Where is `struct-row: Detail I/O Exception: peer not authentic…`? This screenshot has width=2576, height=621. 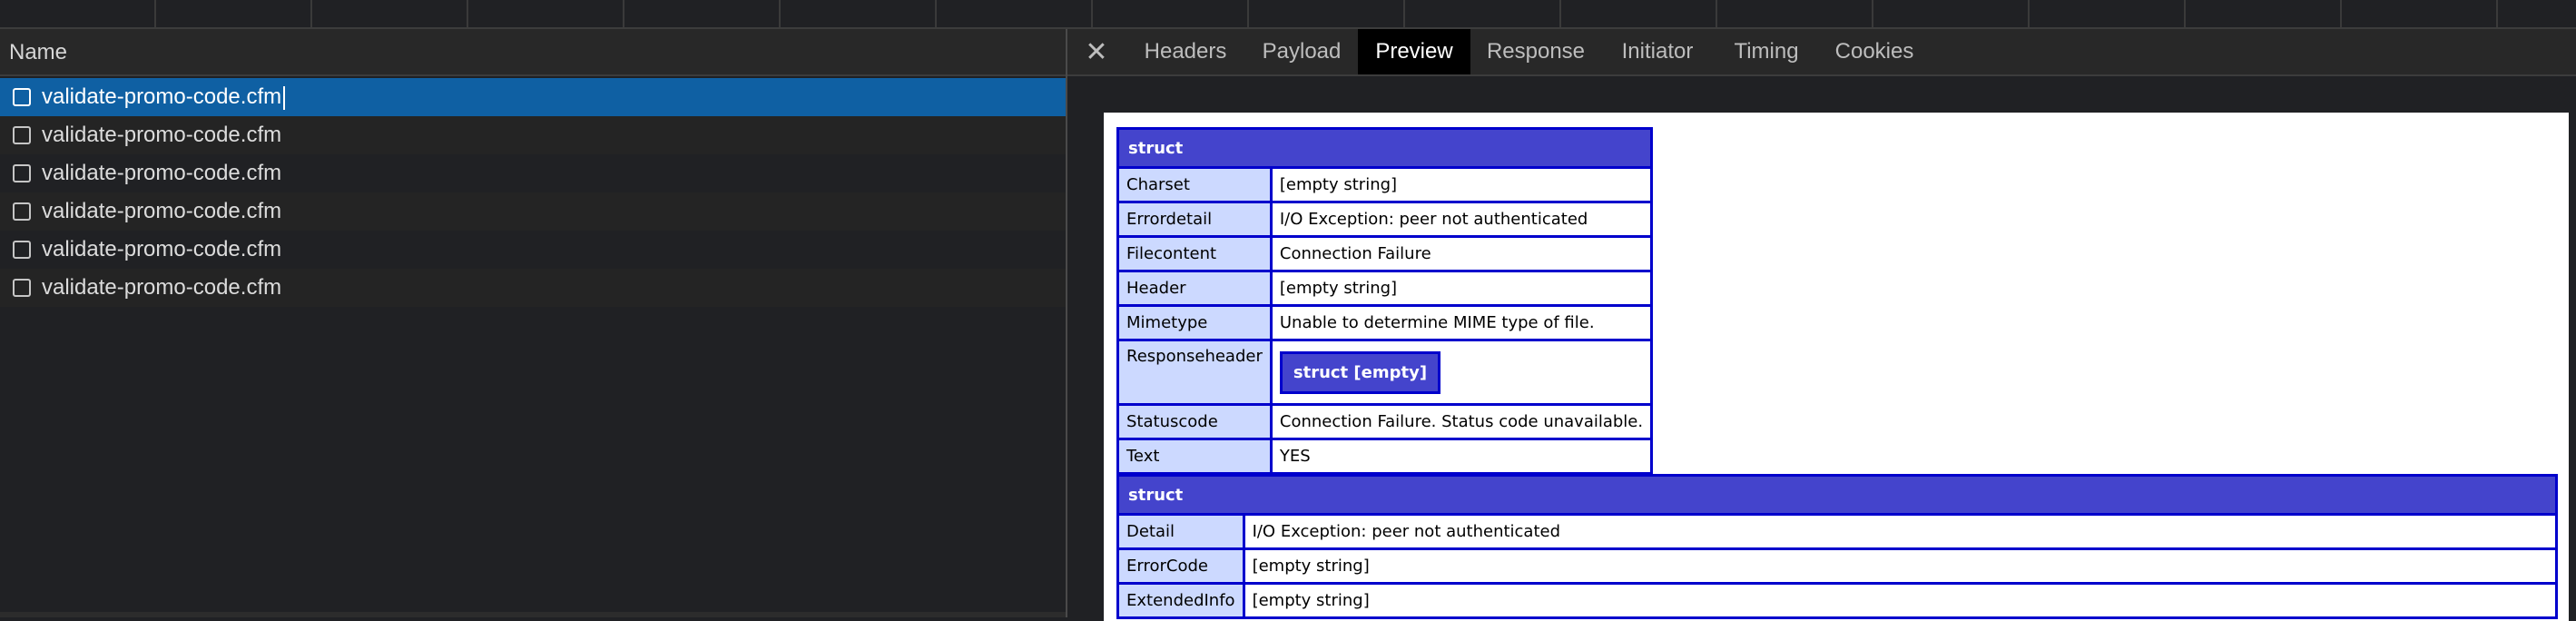
struct-row: Detail I/O Exception: peer not authentic… is located at coordinates (1837, 533).